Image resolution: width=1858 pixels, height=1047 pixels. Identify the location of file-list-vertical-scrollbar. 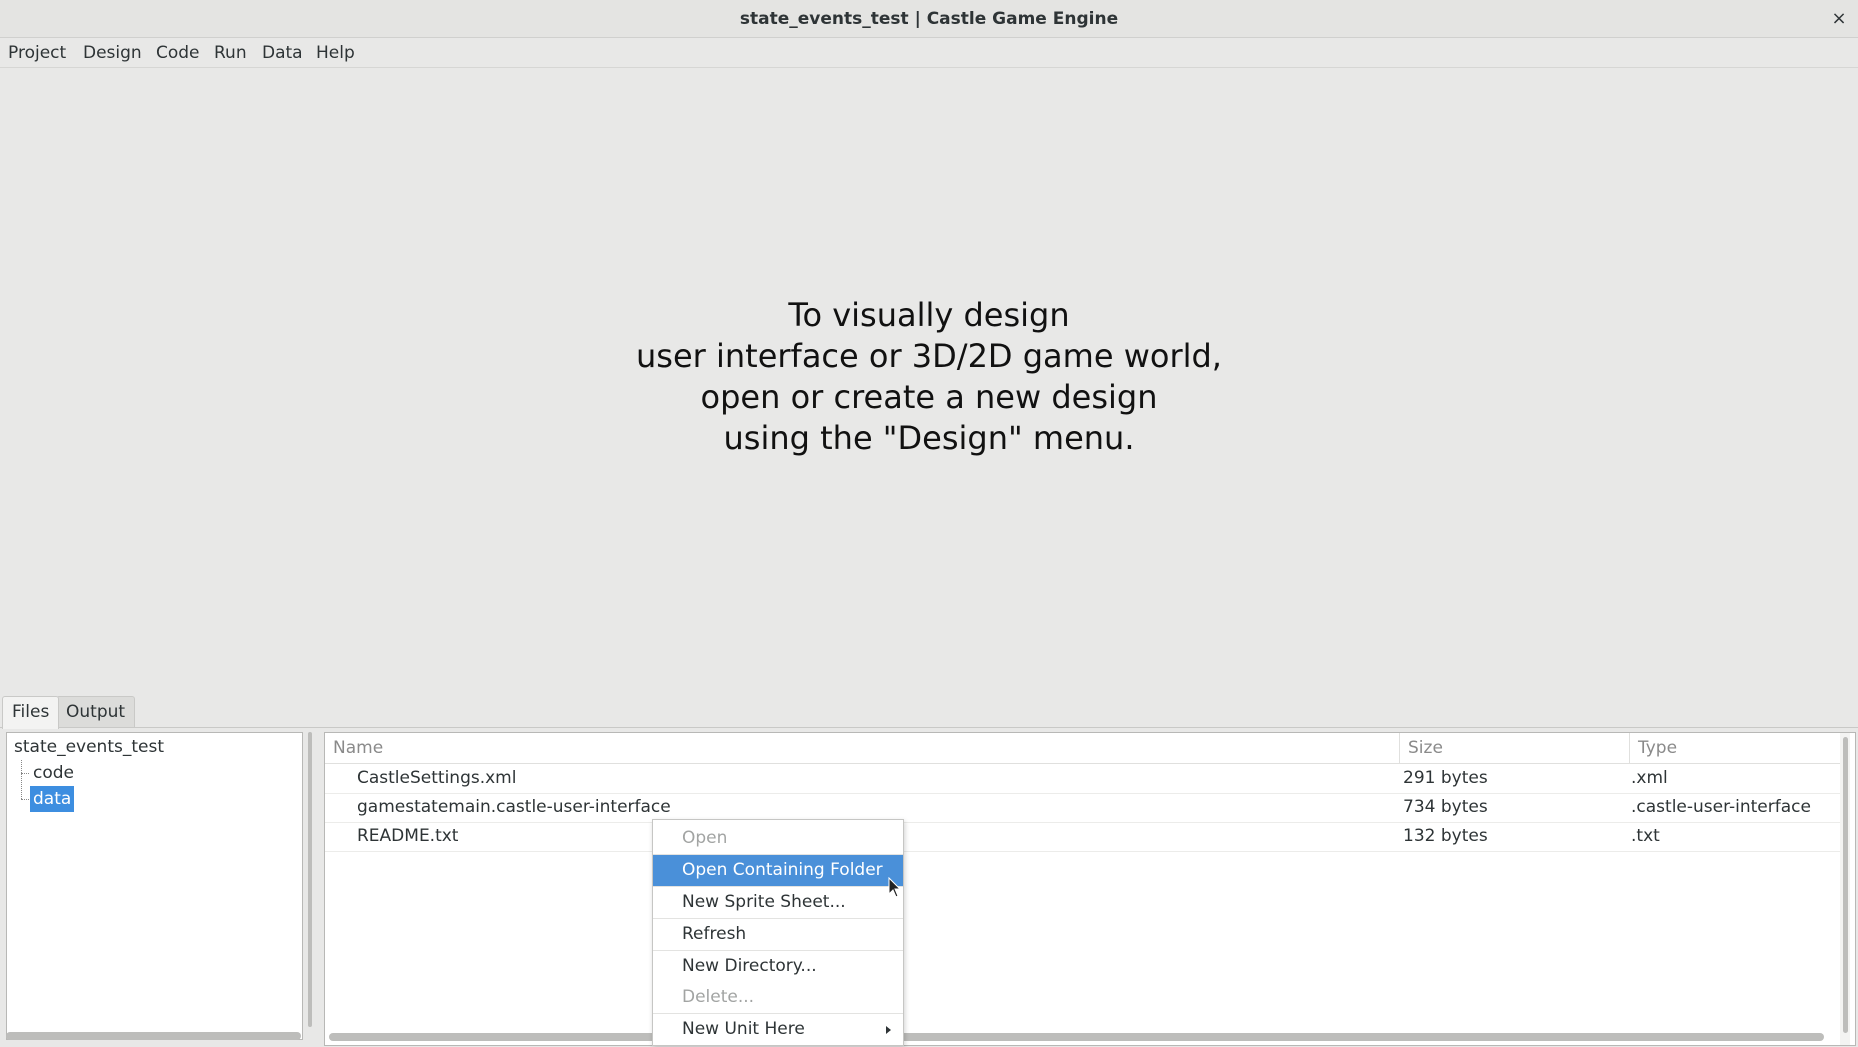
(1845, 889).